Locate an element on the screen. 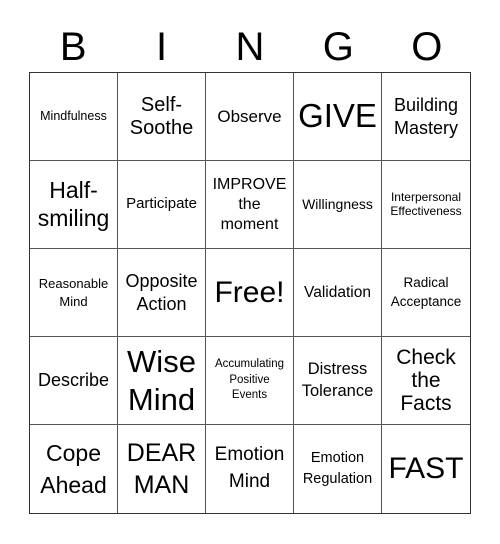  cell-text: Mindfulness is located at coordinates (73, 116).